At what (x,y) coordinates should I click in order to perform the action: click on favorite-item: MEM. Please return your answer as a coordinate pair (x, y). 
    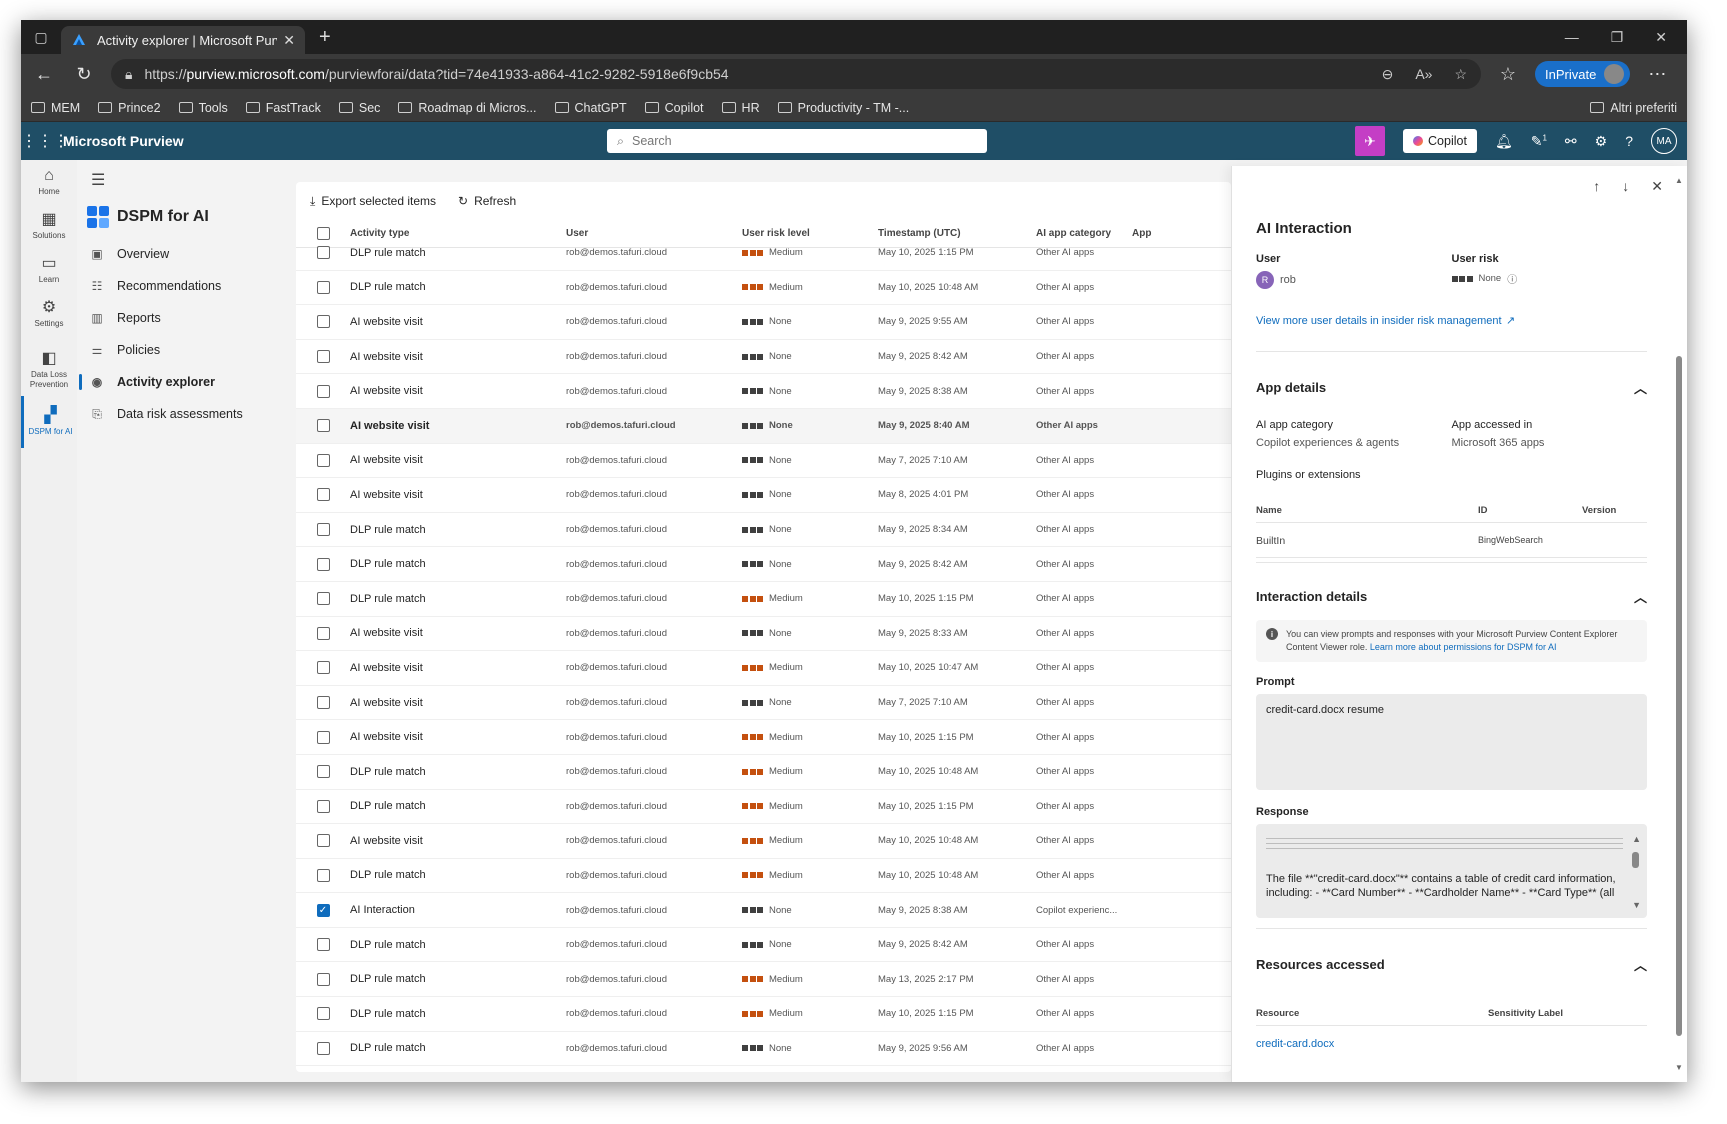
    Looking at the image, I should click on (55, 108).